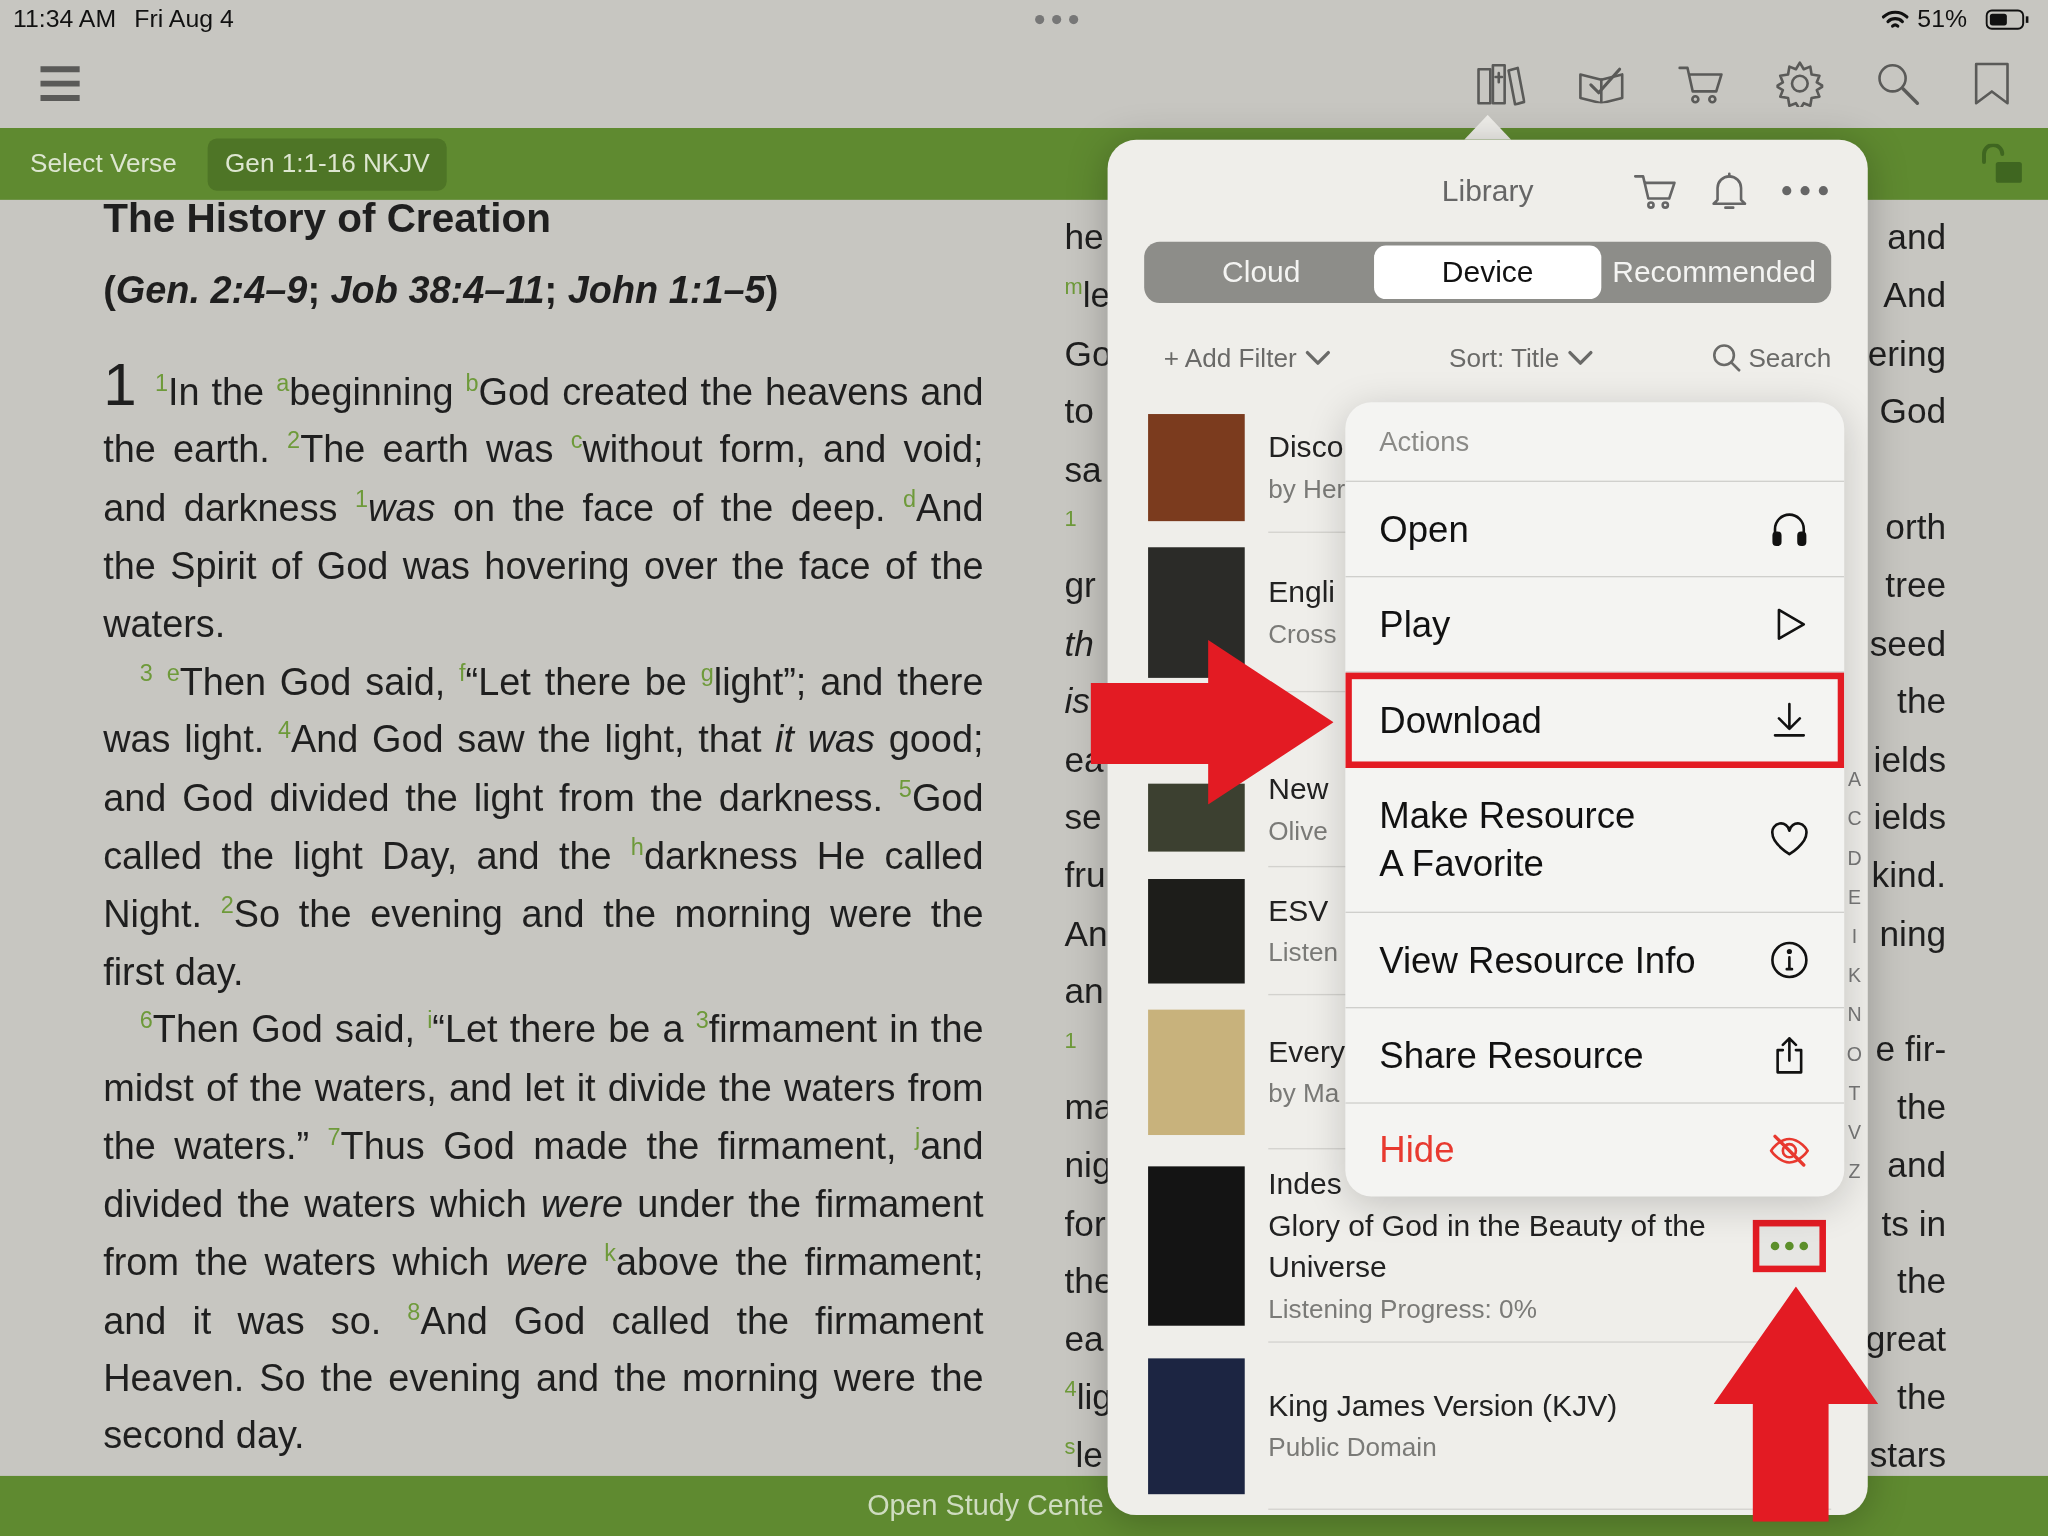 This screenshot has width=2048, height=1536. Describe the element at coordinates (1913, 412) in the screenshot. I see `text-fragment: God` at that location.